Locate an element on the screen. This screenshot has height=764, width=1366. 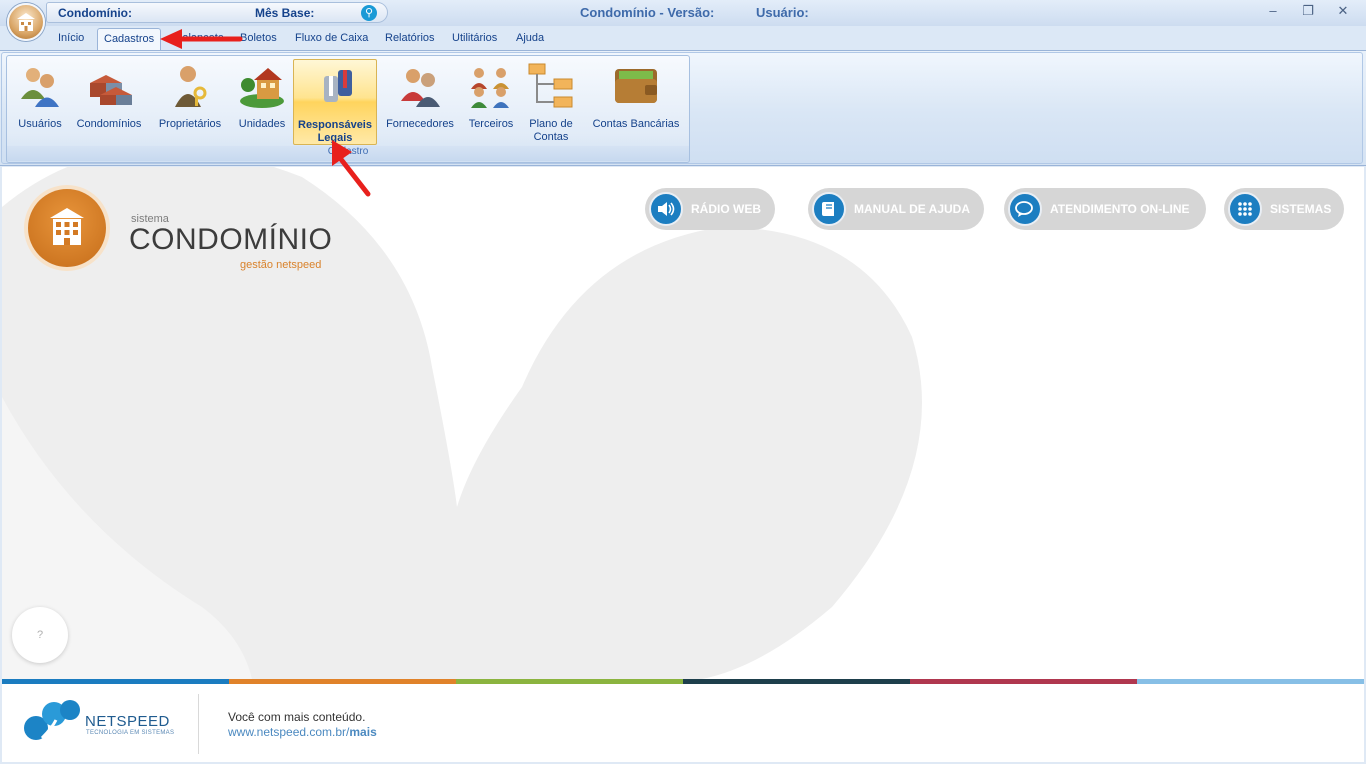
tab-utilitarios: Utilitários is located at coordinates (474, 38).